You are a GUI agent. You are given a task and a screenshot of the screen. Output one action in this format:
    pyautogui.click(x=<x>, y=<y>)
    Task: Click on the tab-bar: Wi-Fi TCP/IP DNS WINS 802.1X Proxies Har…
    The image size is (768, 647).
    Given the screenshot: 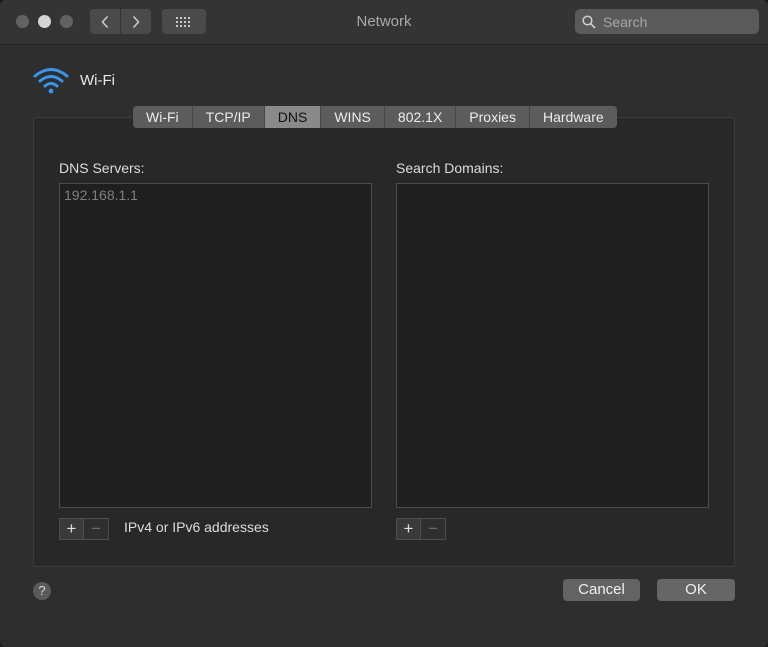 What is the action you would take?
    pyautogui.click(x=375, y=117)
    